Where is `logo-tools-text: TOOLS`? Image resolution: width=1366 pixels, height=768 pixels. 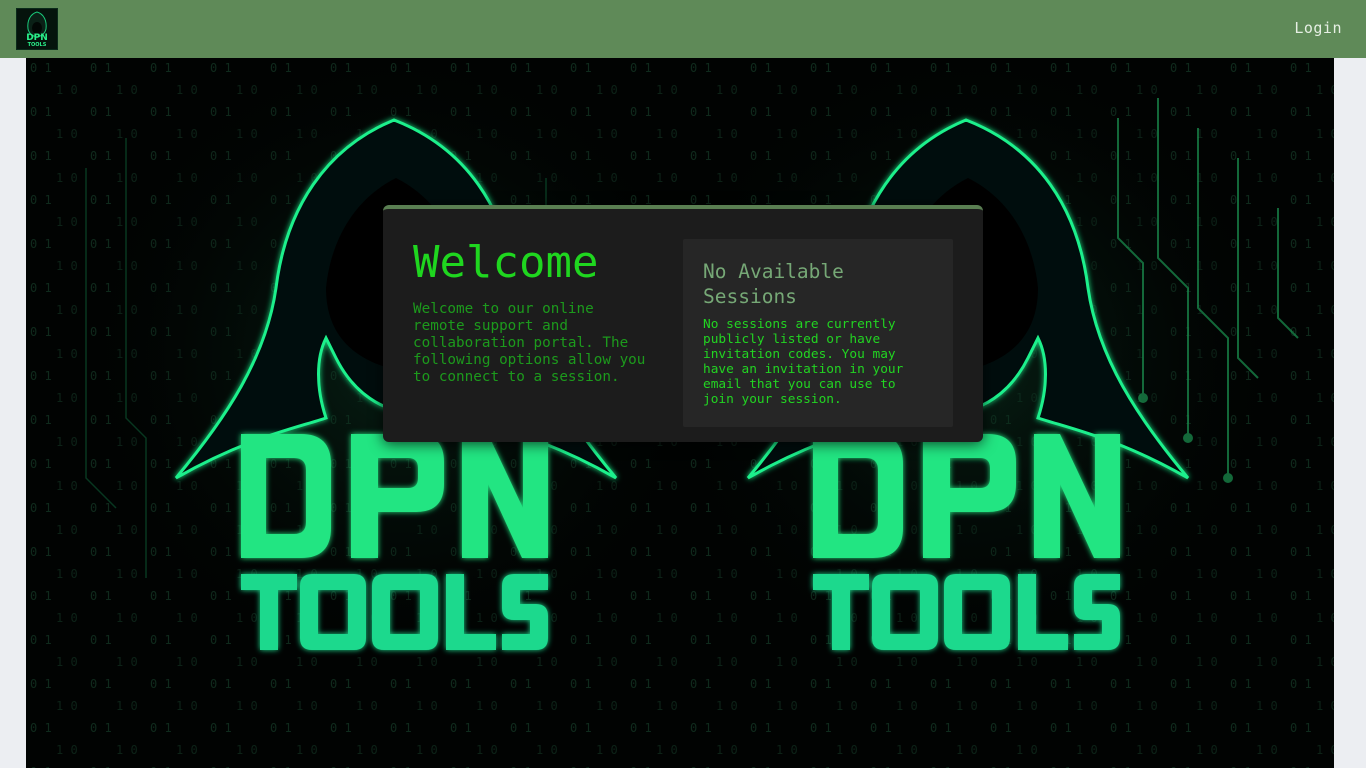 logo-tools-text: TOOLS is located at coordinates (37, 45).